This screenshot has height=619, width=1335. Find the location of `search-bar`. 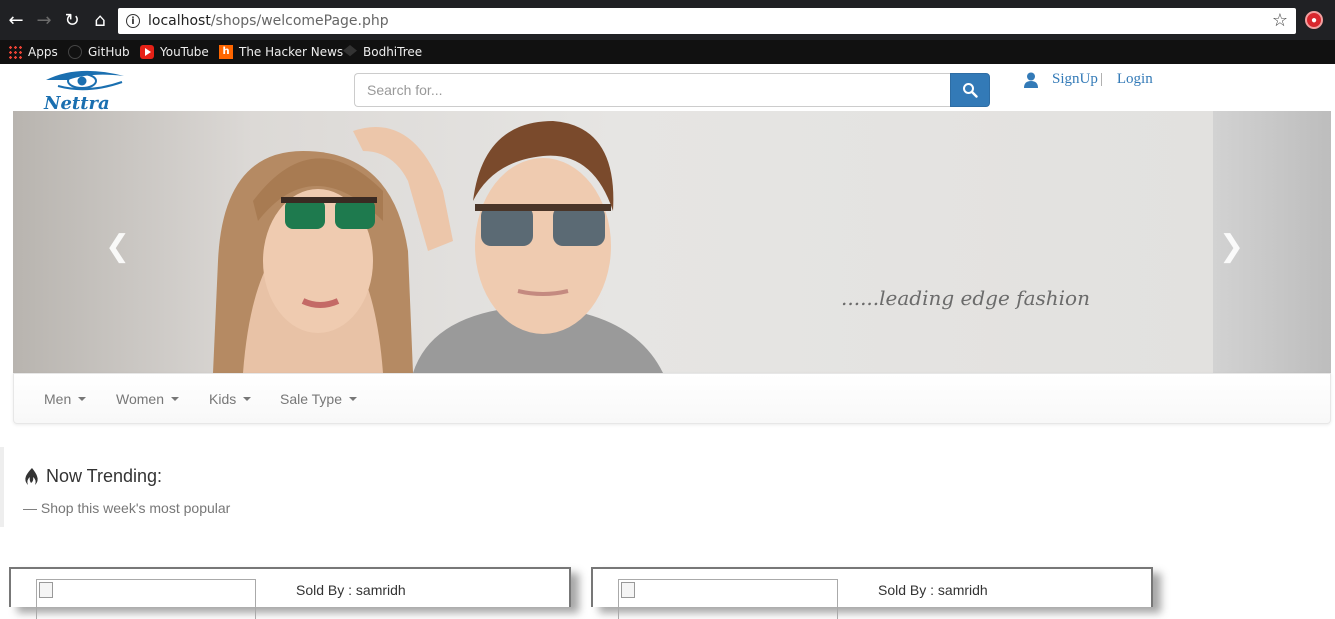

search-bar is located at coordinates (672, 90).